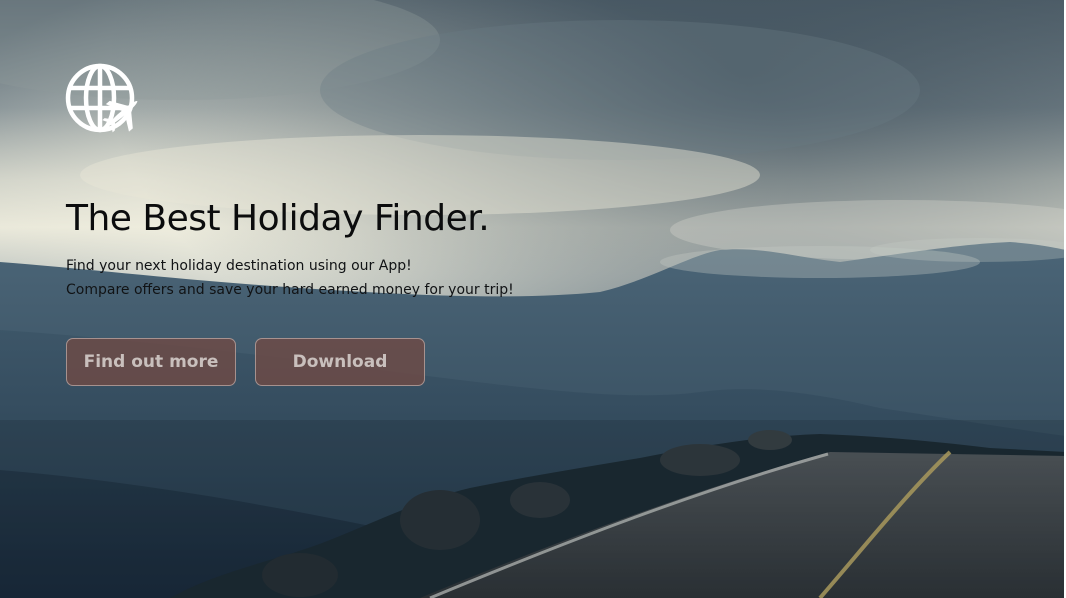 Image resolution: width=1066 pixels, height=598 pixels. Describe the element at coordinates (278, 218) in the screenshot. I see `page-title: The Best Holiday Finder.` at that location.